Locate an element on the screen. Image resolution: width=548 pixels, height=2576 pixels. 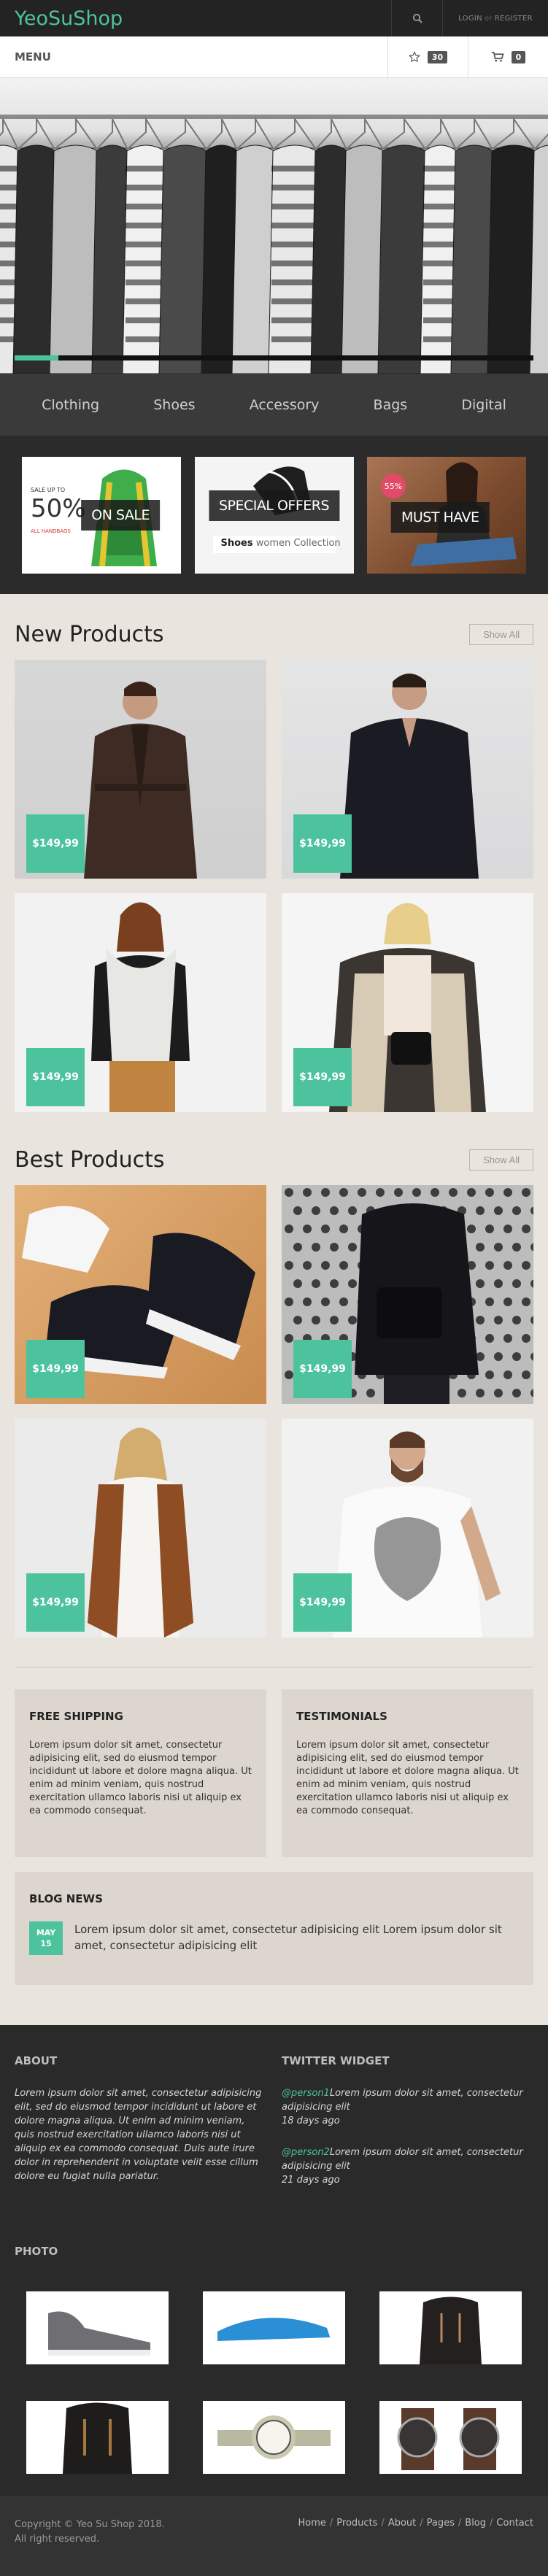
category-shoes: Shoes is located at coordinates (174, 405).